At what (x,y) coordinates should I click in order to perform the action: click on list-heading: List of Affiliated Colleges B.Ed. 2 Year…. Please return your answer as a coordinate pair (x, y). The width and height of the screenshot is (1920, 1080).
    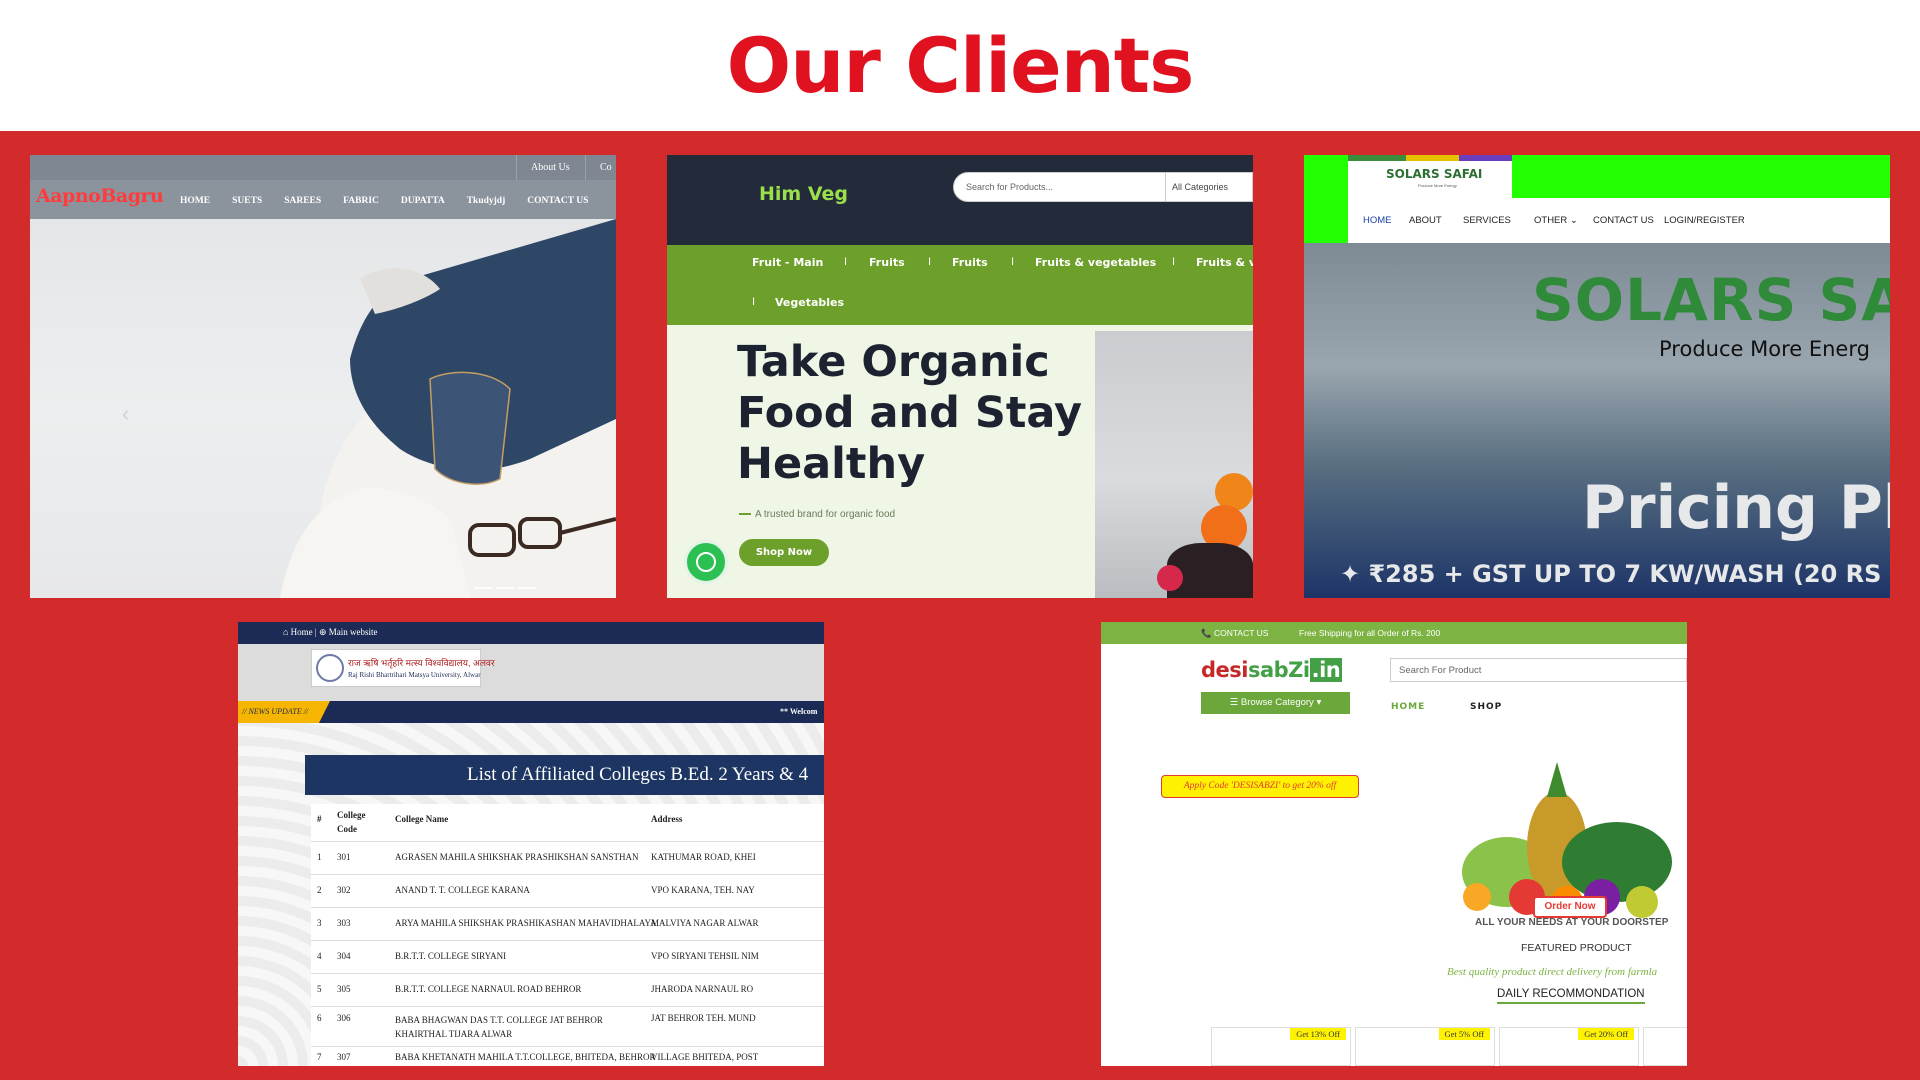
    Looking at the image, I should click on (564, 775).